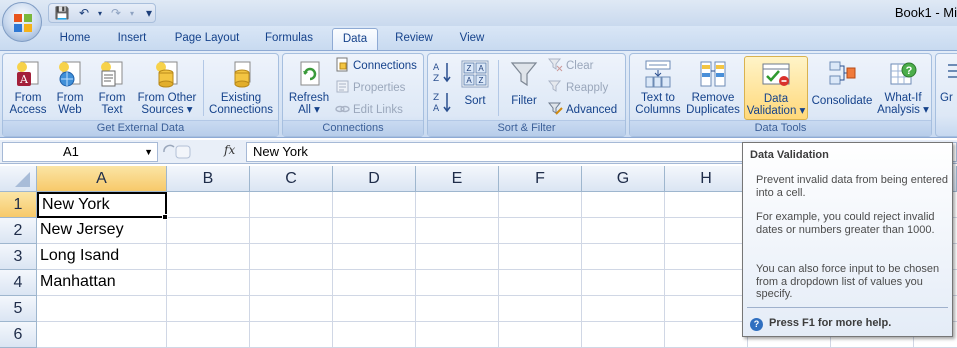 Image resolution: width=957 pixels, height=348 pixels. Describe the element at coordinates (132, 13) in the screenshot. I see `redo-dropdown-icon: ▾` at that location.